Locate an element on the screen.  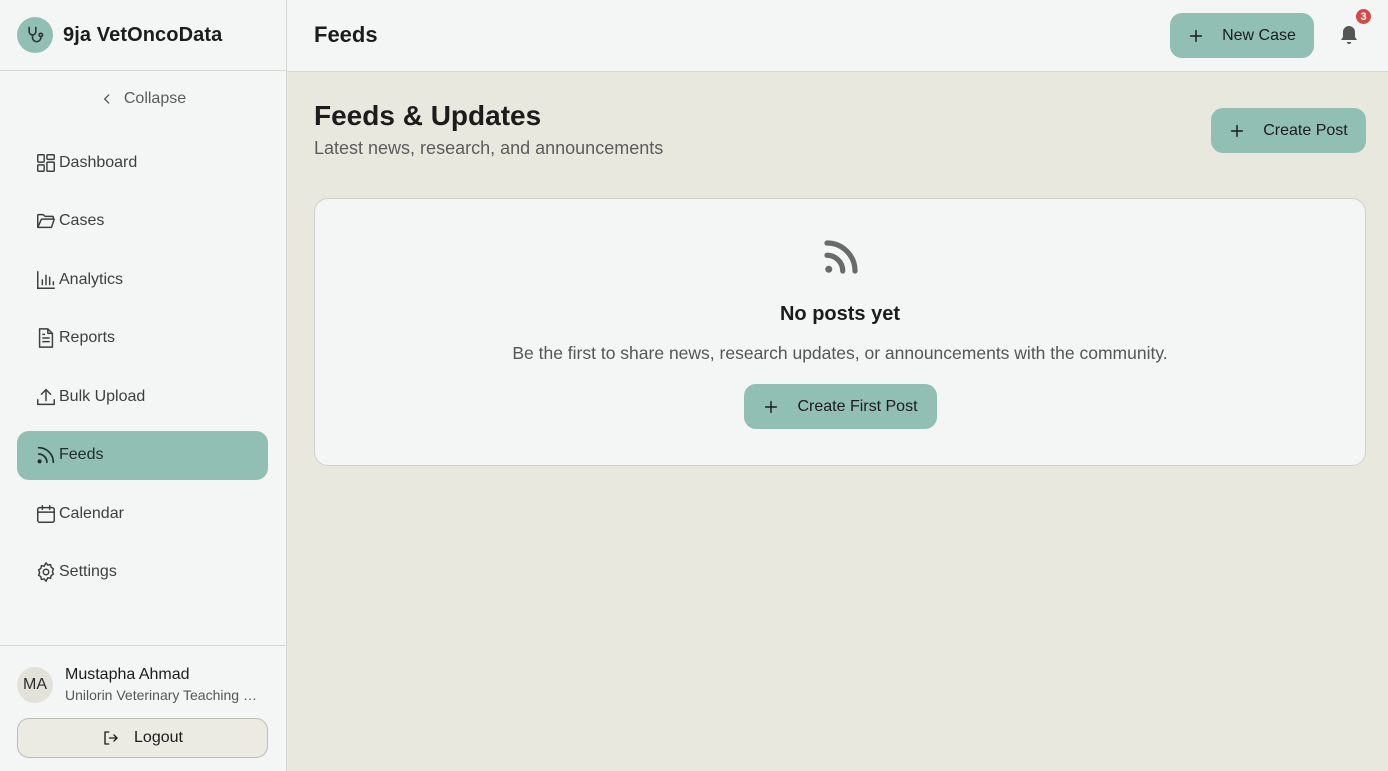
gear-icon is located at coordinates (46, 572).